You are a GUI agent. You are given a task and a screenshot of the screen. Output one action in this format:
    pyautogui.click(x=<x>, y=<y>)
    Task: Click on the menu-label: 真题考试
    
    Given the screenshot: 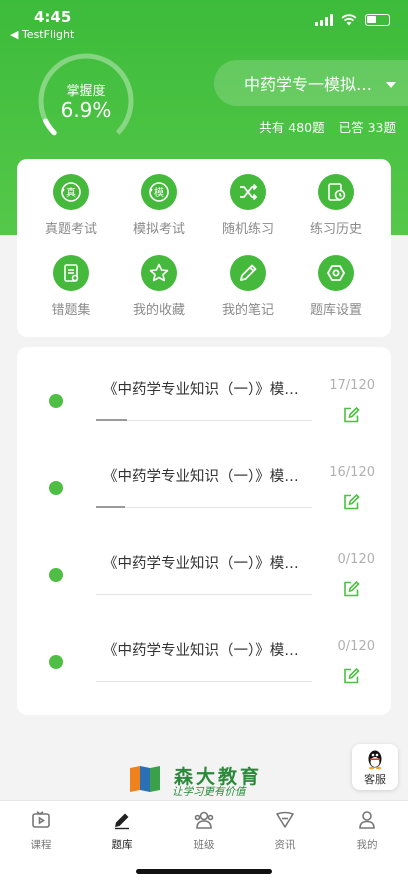 What is the action you would take?
    pyautogui.click(x=70, y=229)
    